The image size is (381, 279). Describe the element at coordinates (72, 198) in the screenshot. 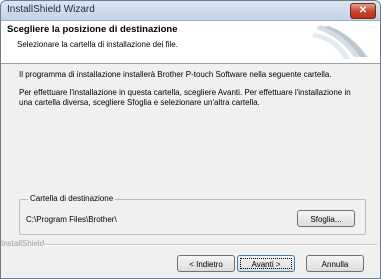

I see `destination-folder-label: Cartella di destinazione` at that location.